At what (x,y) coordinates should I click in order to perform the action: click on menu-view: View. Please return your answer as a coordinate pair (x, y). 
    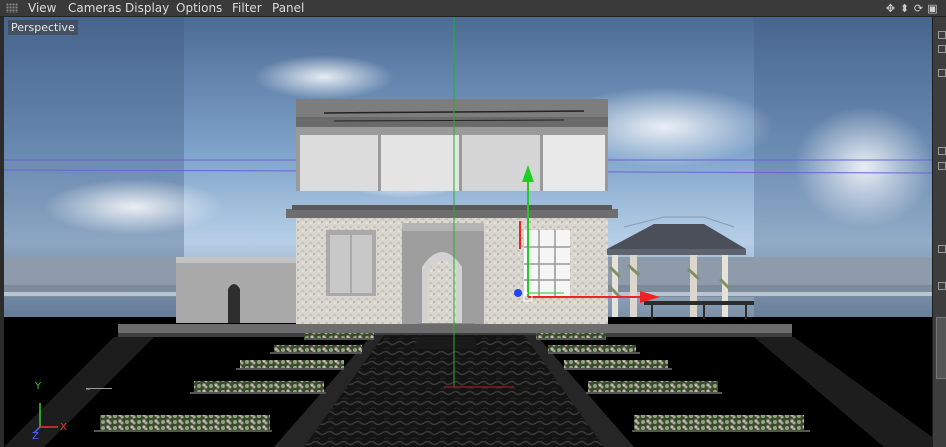
    Looking at the image, I should click on (42, 8).